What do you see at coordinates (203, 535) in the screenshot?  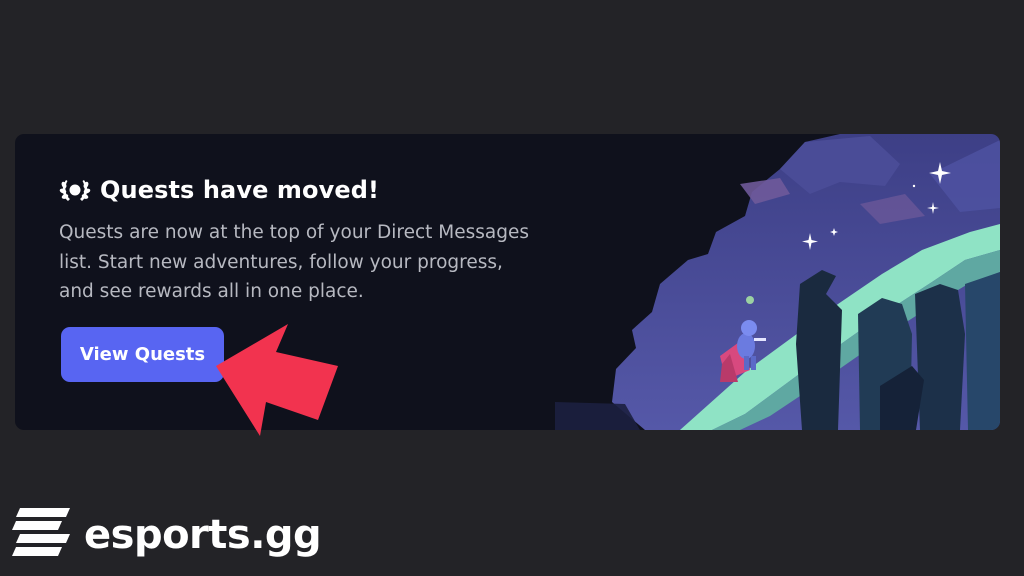 I see `esports-gg-name: esports.gg` at bounding box center [203, 535].